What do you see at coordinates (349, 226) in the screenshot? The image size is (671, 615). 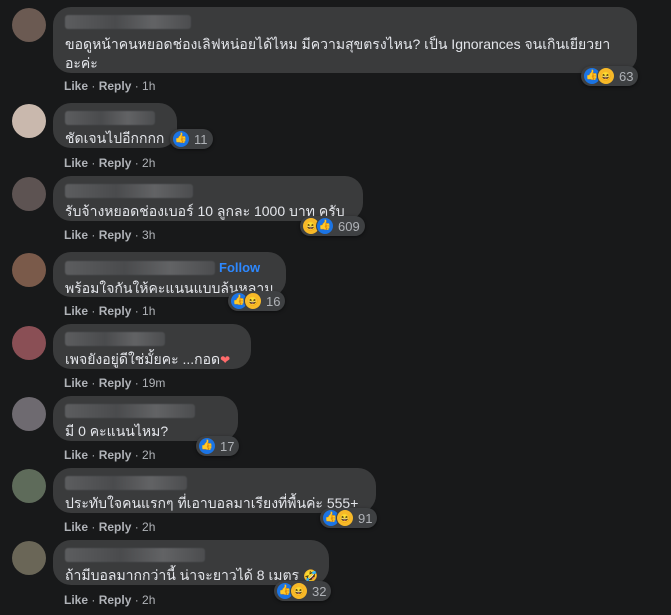 I see `reaction-count: 609` at bounding box center [349, 226].